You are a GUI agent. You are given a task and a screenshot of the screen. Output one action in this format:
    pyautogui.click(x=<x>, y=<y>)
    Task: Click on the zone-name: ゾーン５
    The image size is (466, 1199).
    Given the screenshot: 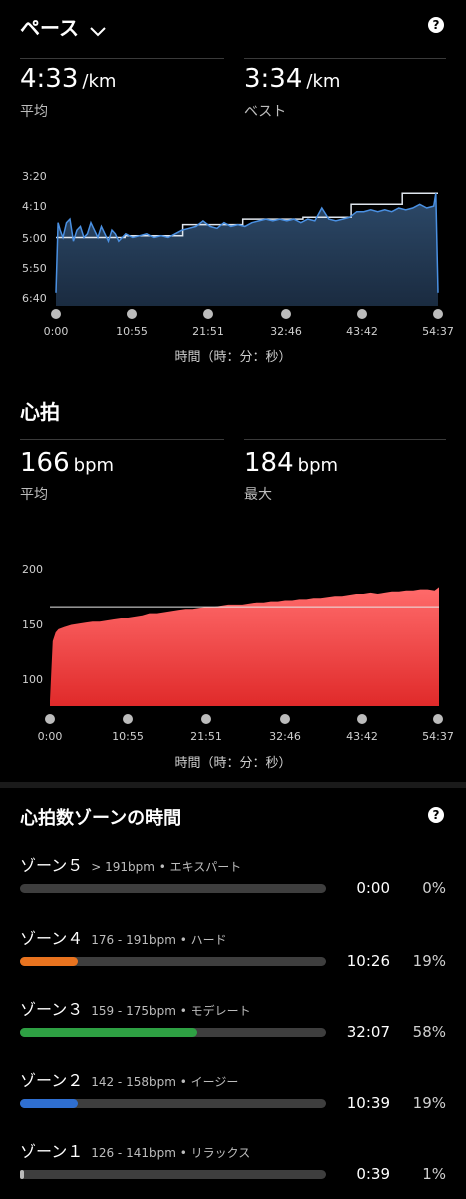 What is the action you would take?
    pyautogui.click(x=52, y=865)
    